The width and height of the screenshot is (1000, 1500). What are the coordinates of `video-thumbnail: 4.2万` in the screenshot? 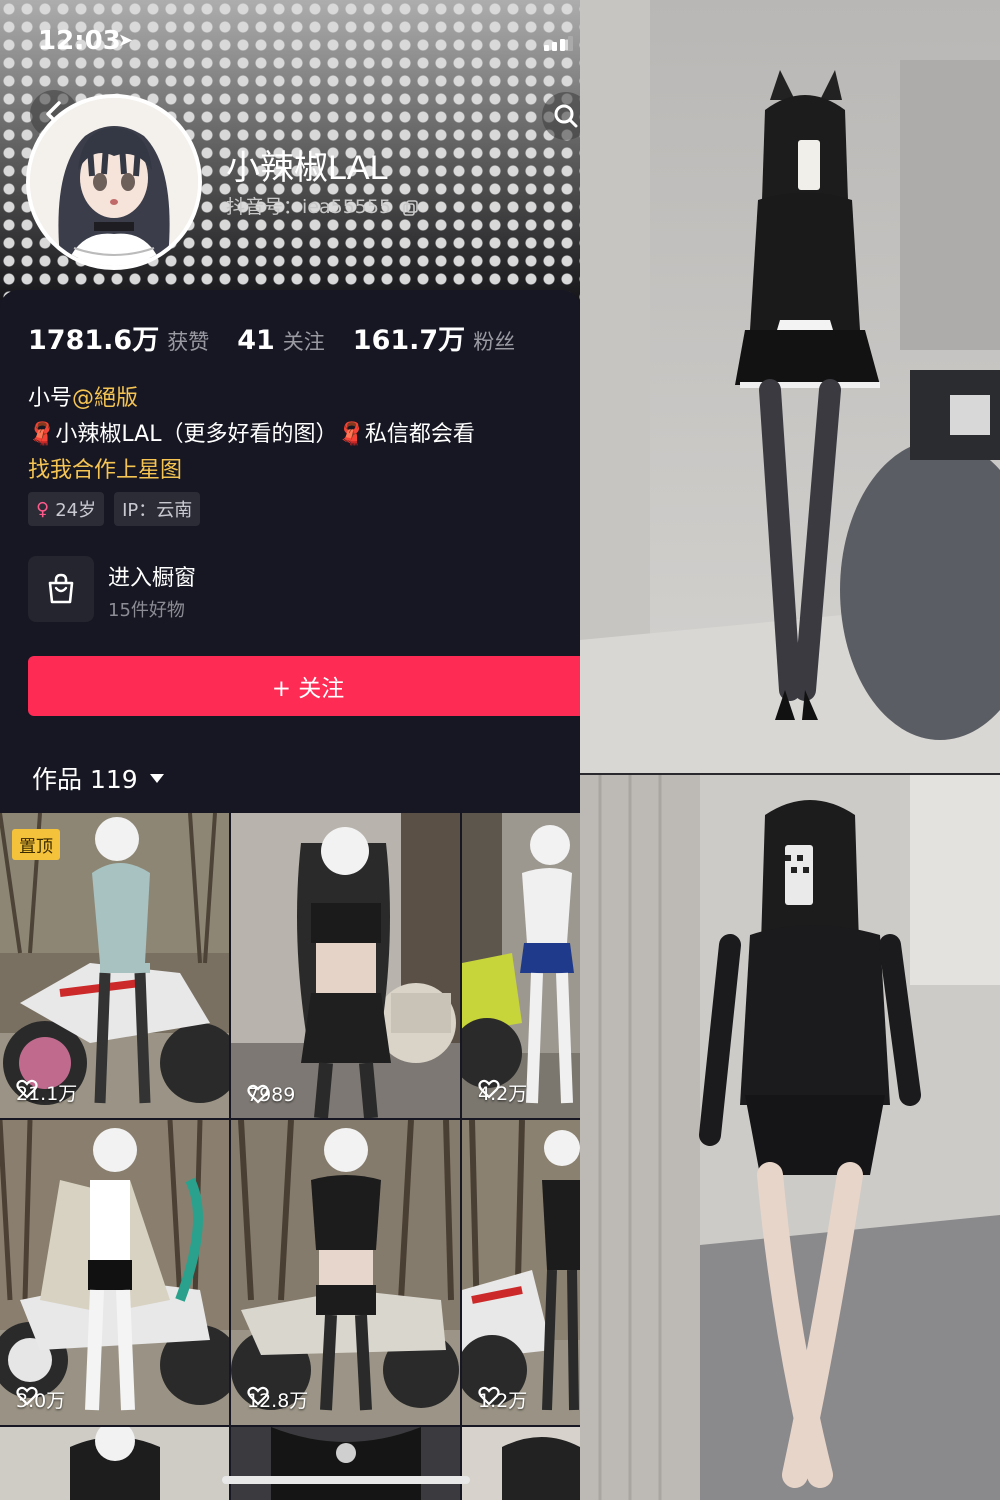 It's located at (521, 965).